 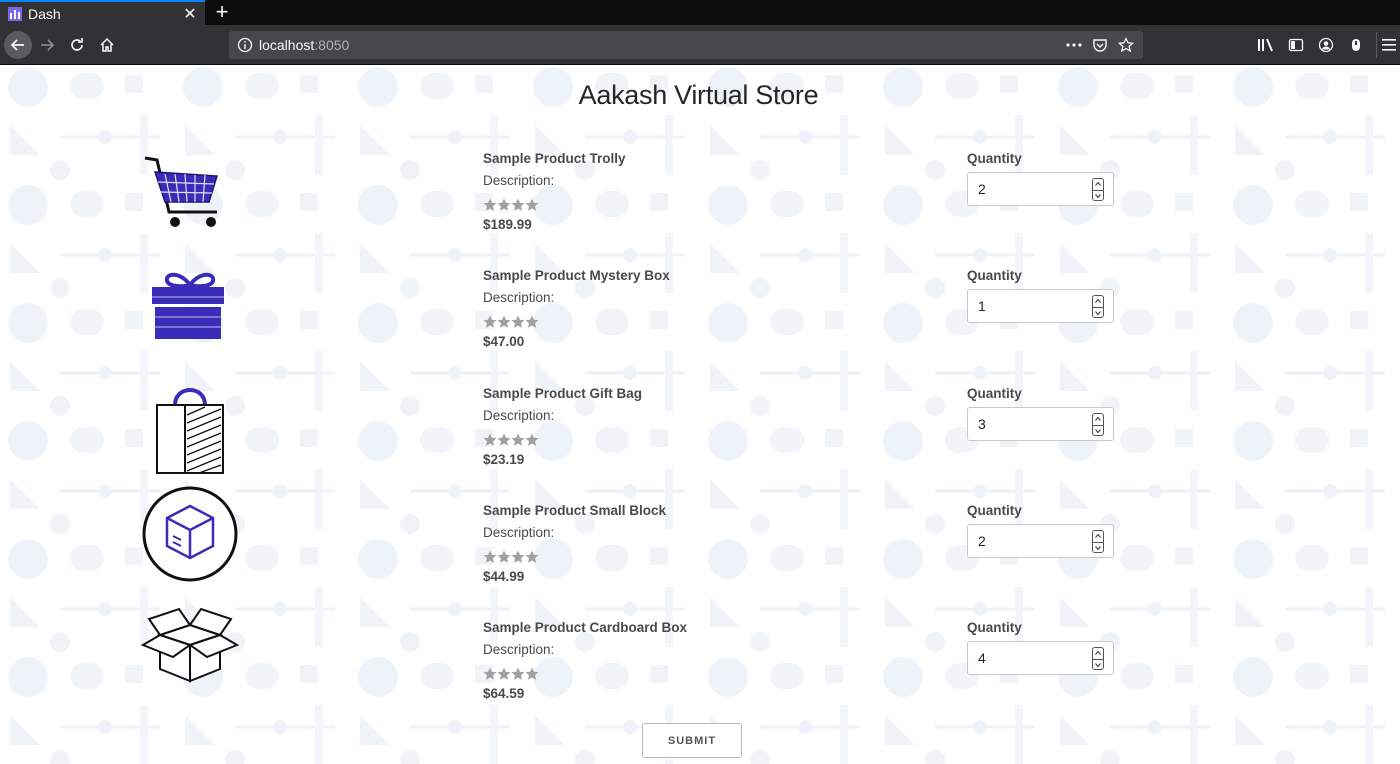 I want to click on back-button, so click(x=18, y=45).